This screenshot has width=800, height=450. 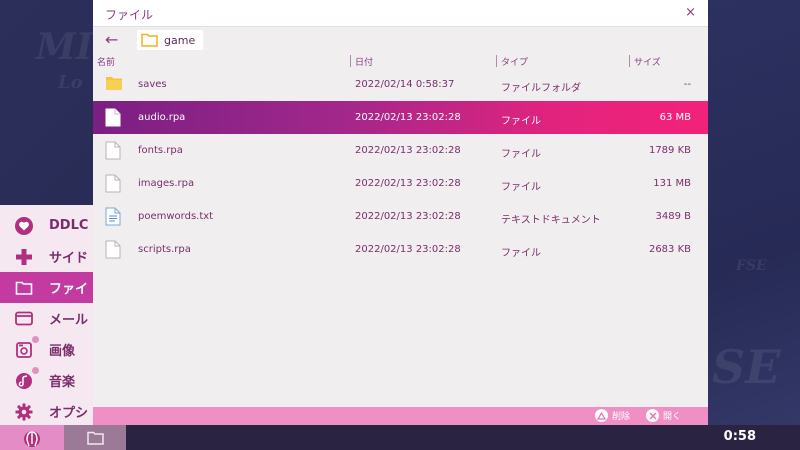 I want to click on mail-icon, so click(x=24, y=319).